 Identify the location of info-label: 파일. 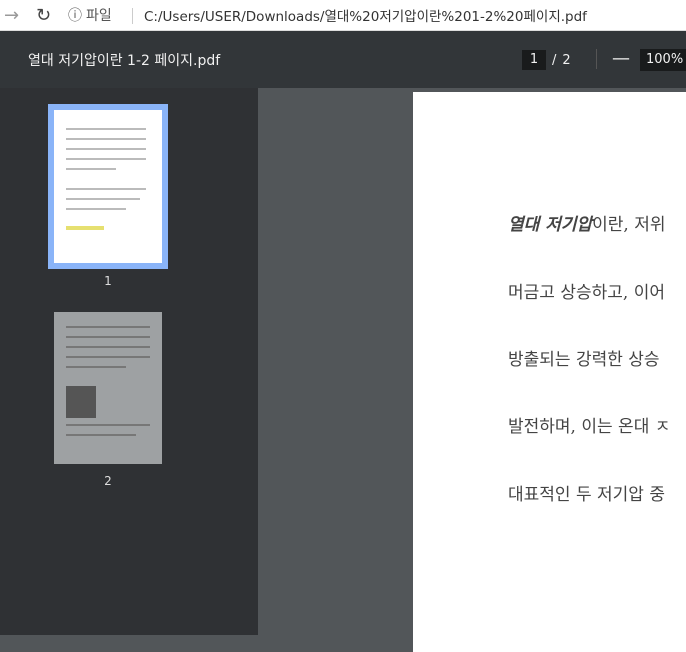
(99, 15).